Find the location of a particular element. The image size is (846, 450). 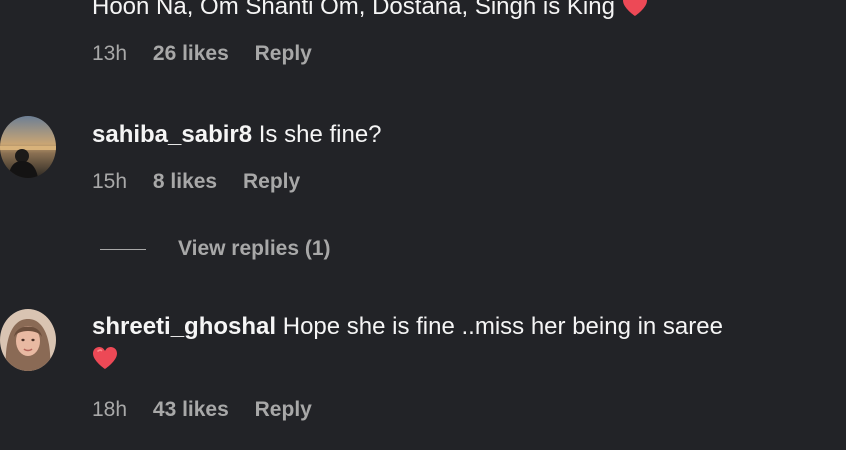

likes-count: 26 likes is located at coordinates (191, 54).